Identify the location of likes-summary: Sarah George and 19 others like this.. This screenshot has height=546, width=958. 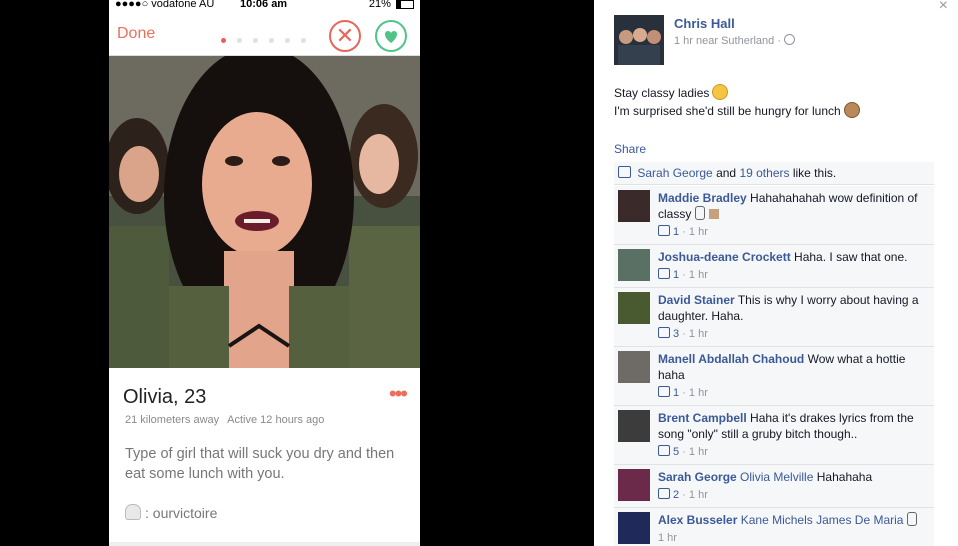
(774, 173).